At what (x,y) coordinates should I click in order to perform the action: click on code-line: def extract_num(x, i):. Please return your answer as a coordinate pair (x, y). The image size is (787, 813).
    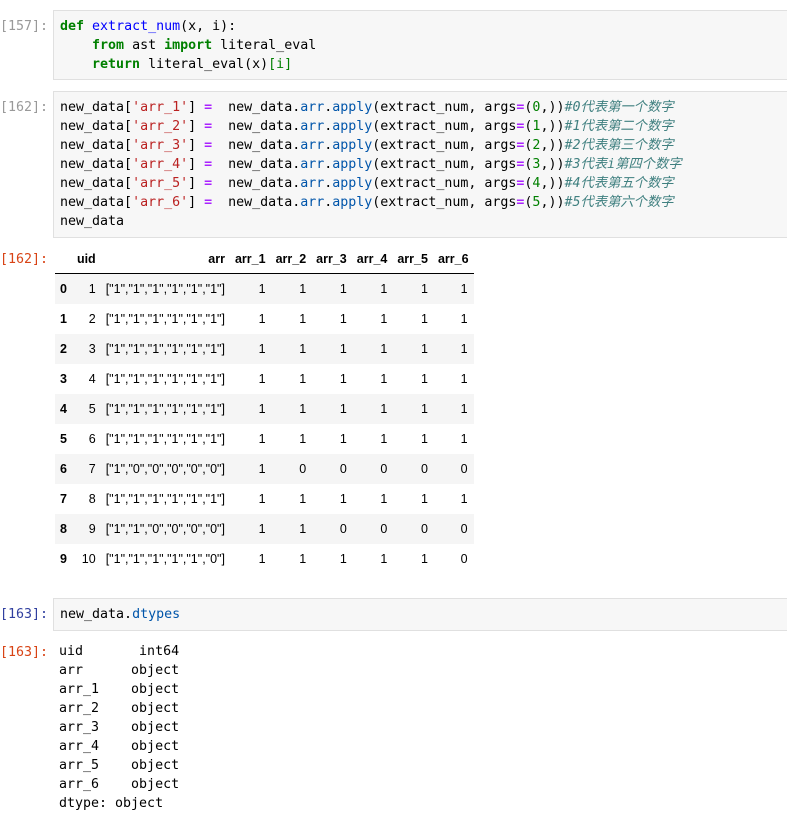
    Looking at the image, I should click on (423, 26).